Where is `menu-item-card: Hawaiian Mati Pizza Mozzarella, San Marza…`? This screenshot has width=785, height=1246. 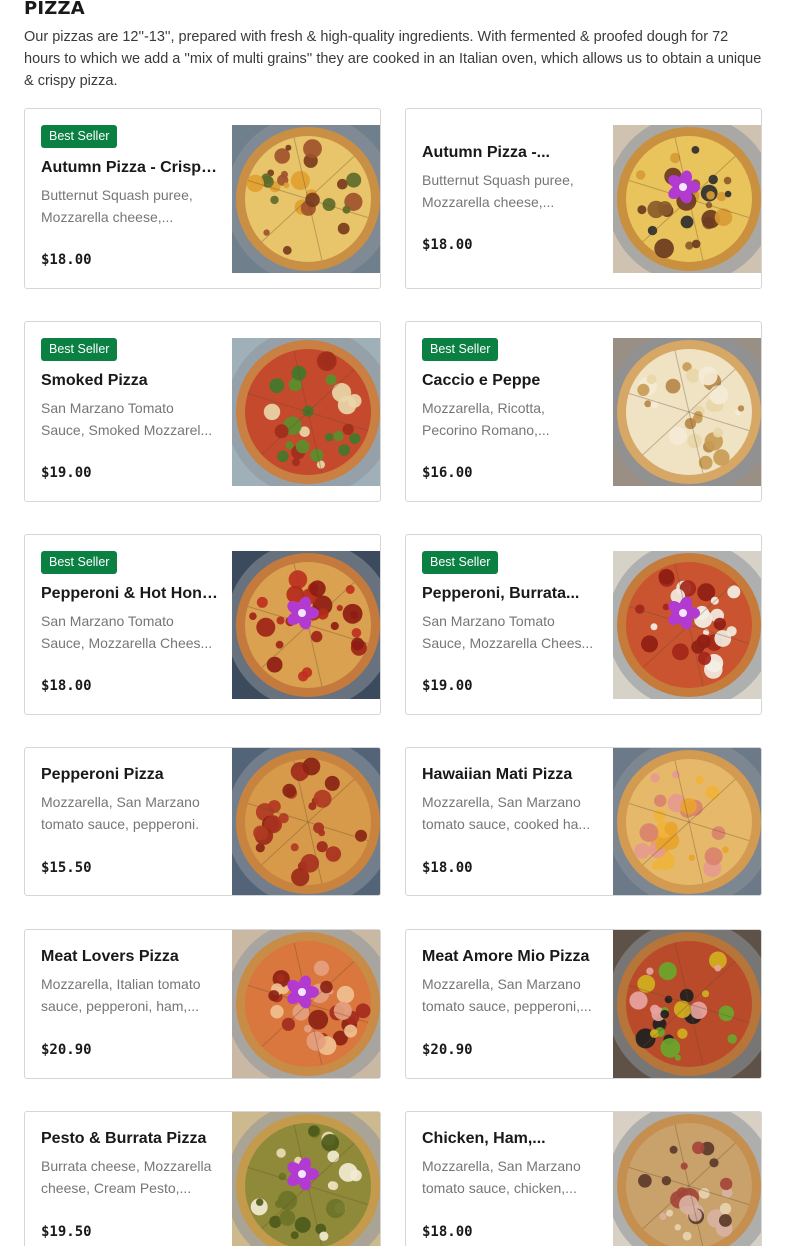 menu-item-card: Hawaiian Mati Pizza Mozzarella, San Marza… is located at coordinates (583, 821).